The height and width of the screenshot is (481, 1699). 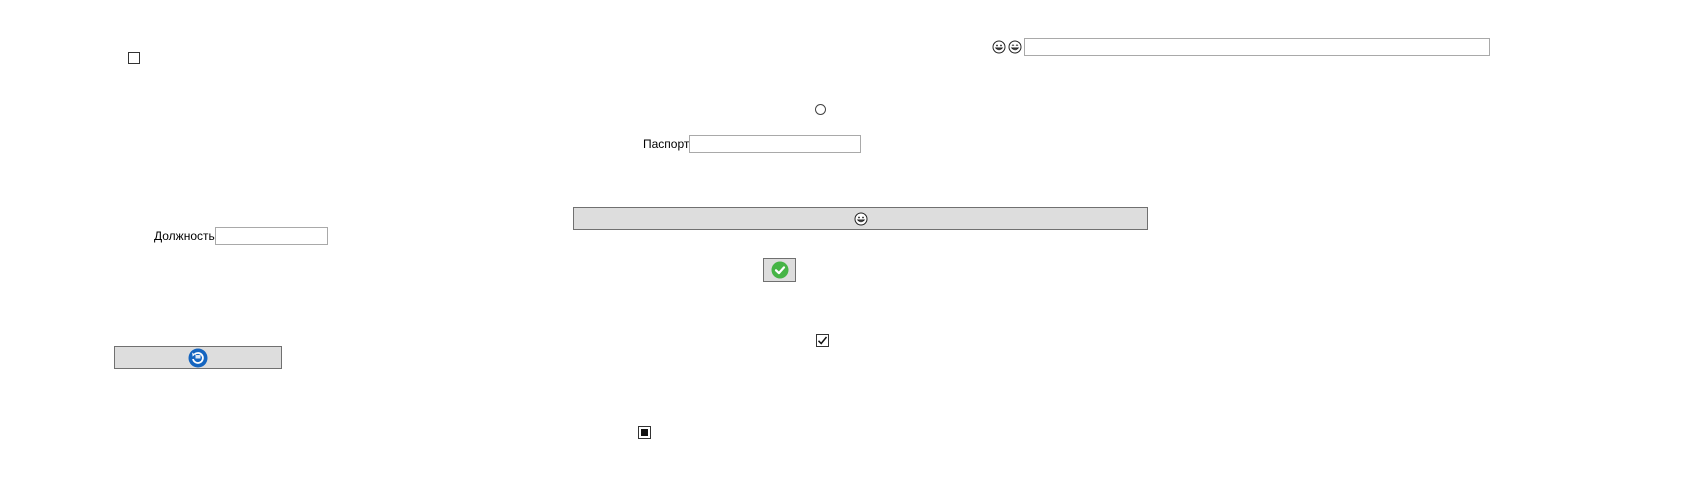 I want to click on checkbox-indeterminate, so click(x=644, y=432).